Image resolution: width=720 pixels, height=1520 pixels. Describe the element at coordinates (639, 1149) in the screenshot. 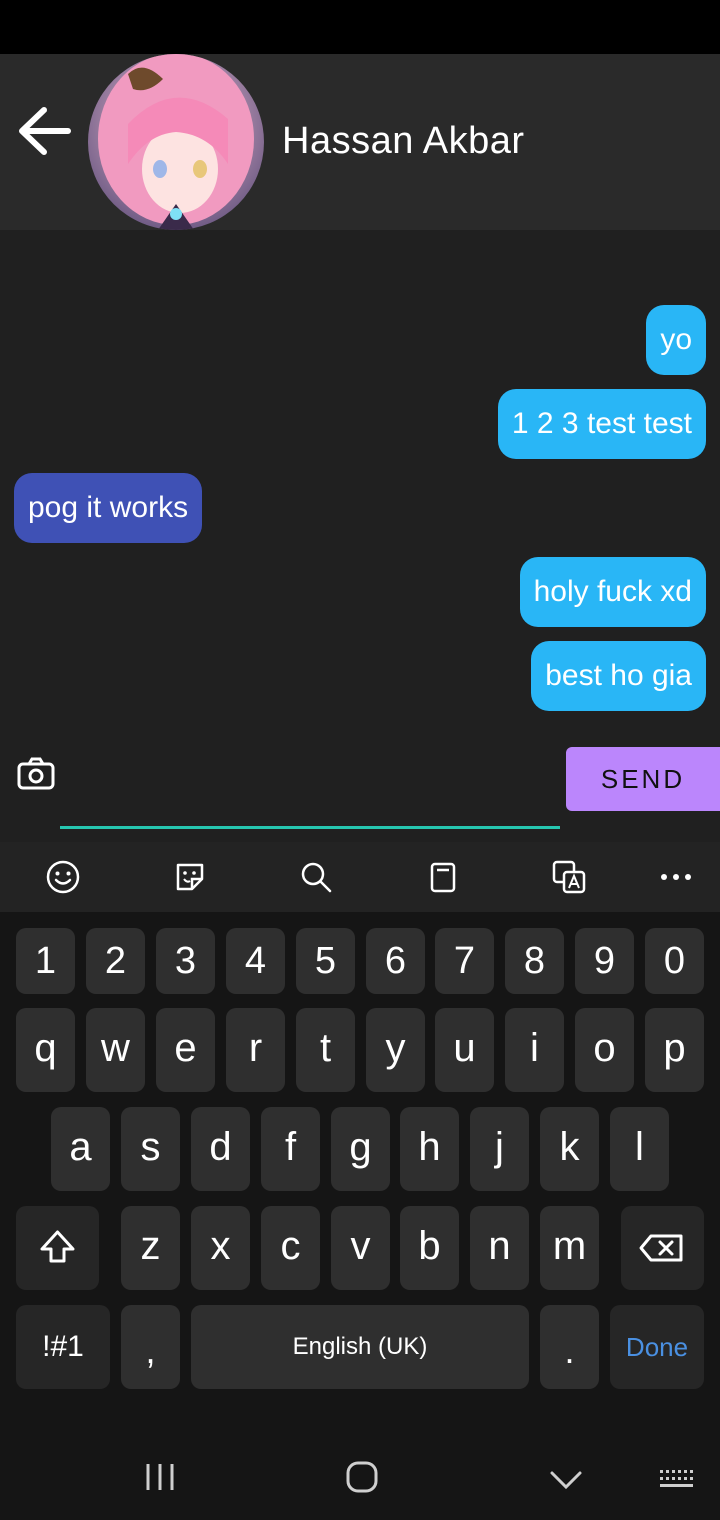

I see `key-l: l` at that location.